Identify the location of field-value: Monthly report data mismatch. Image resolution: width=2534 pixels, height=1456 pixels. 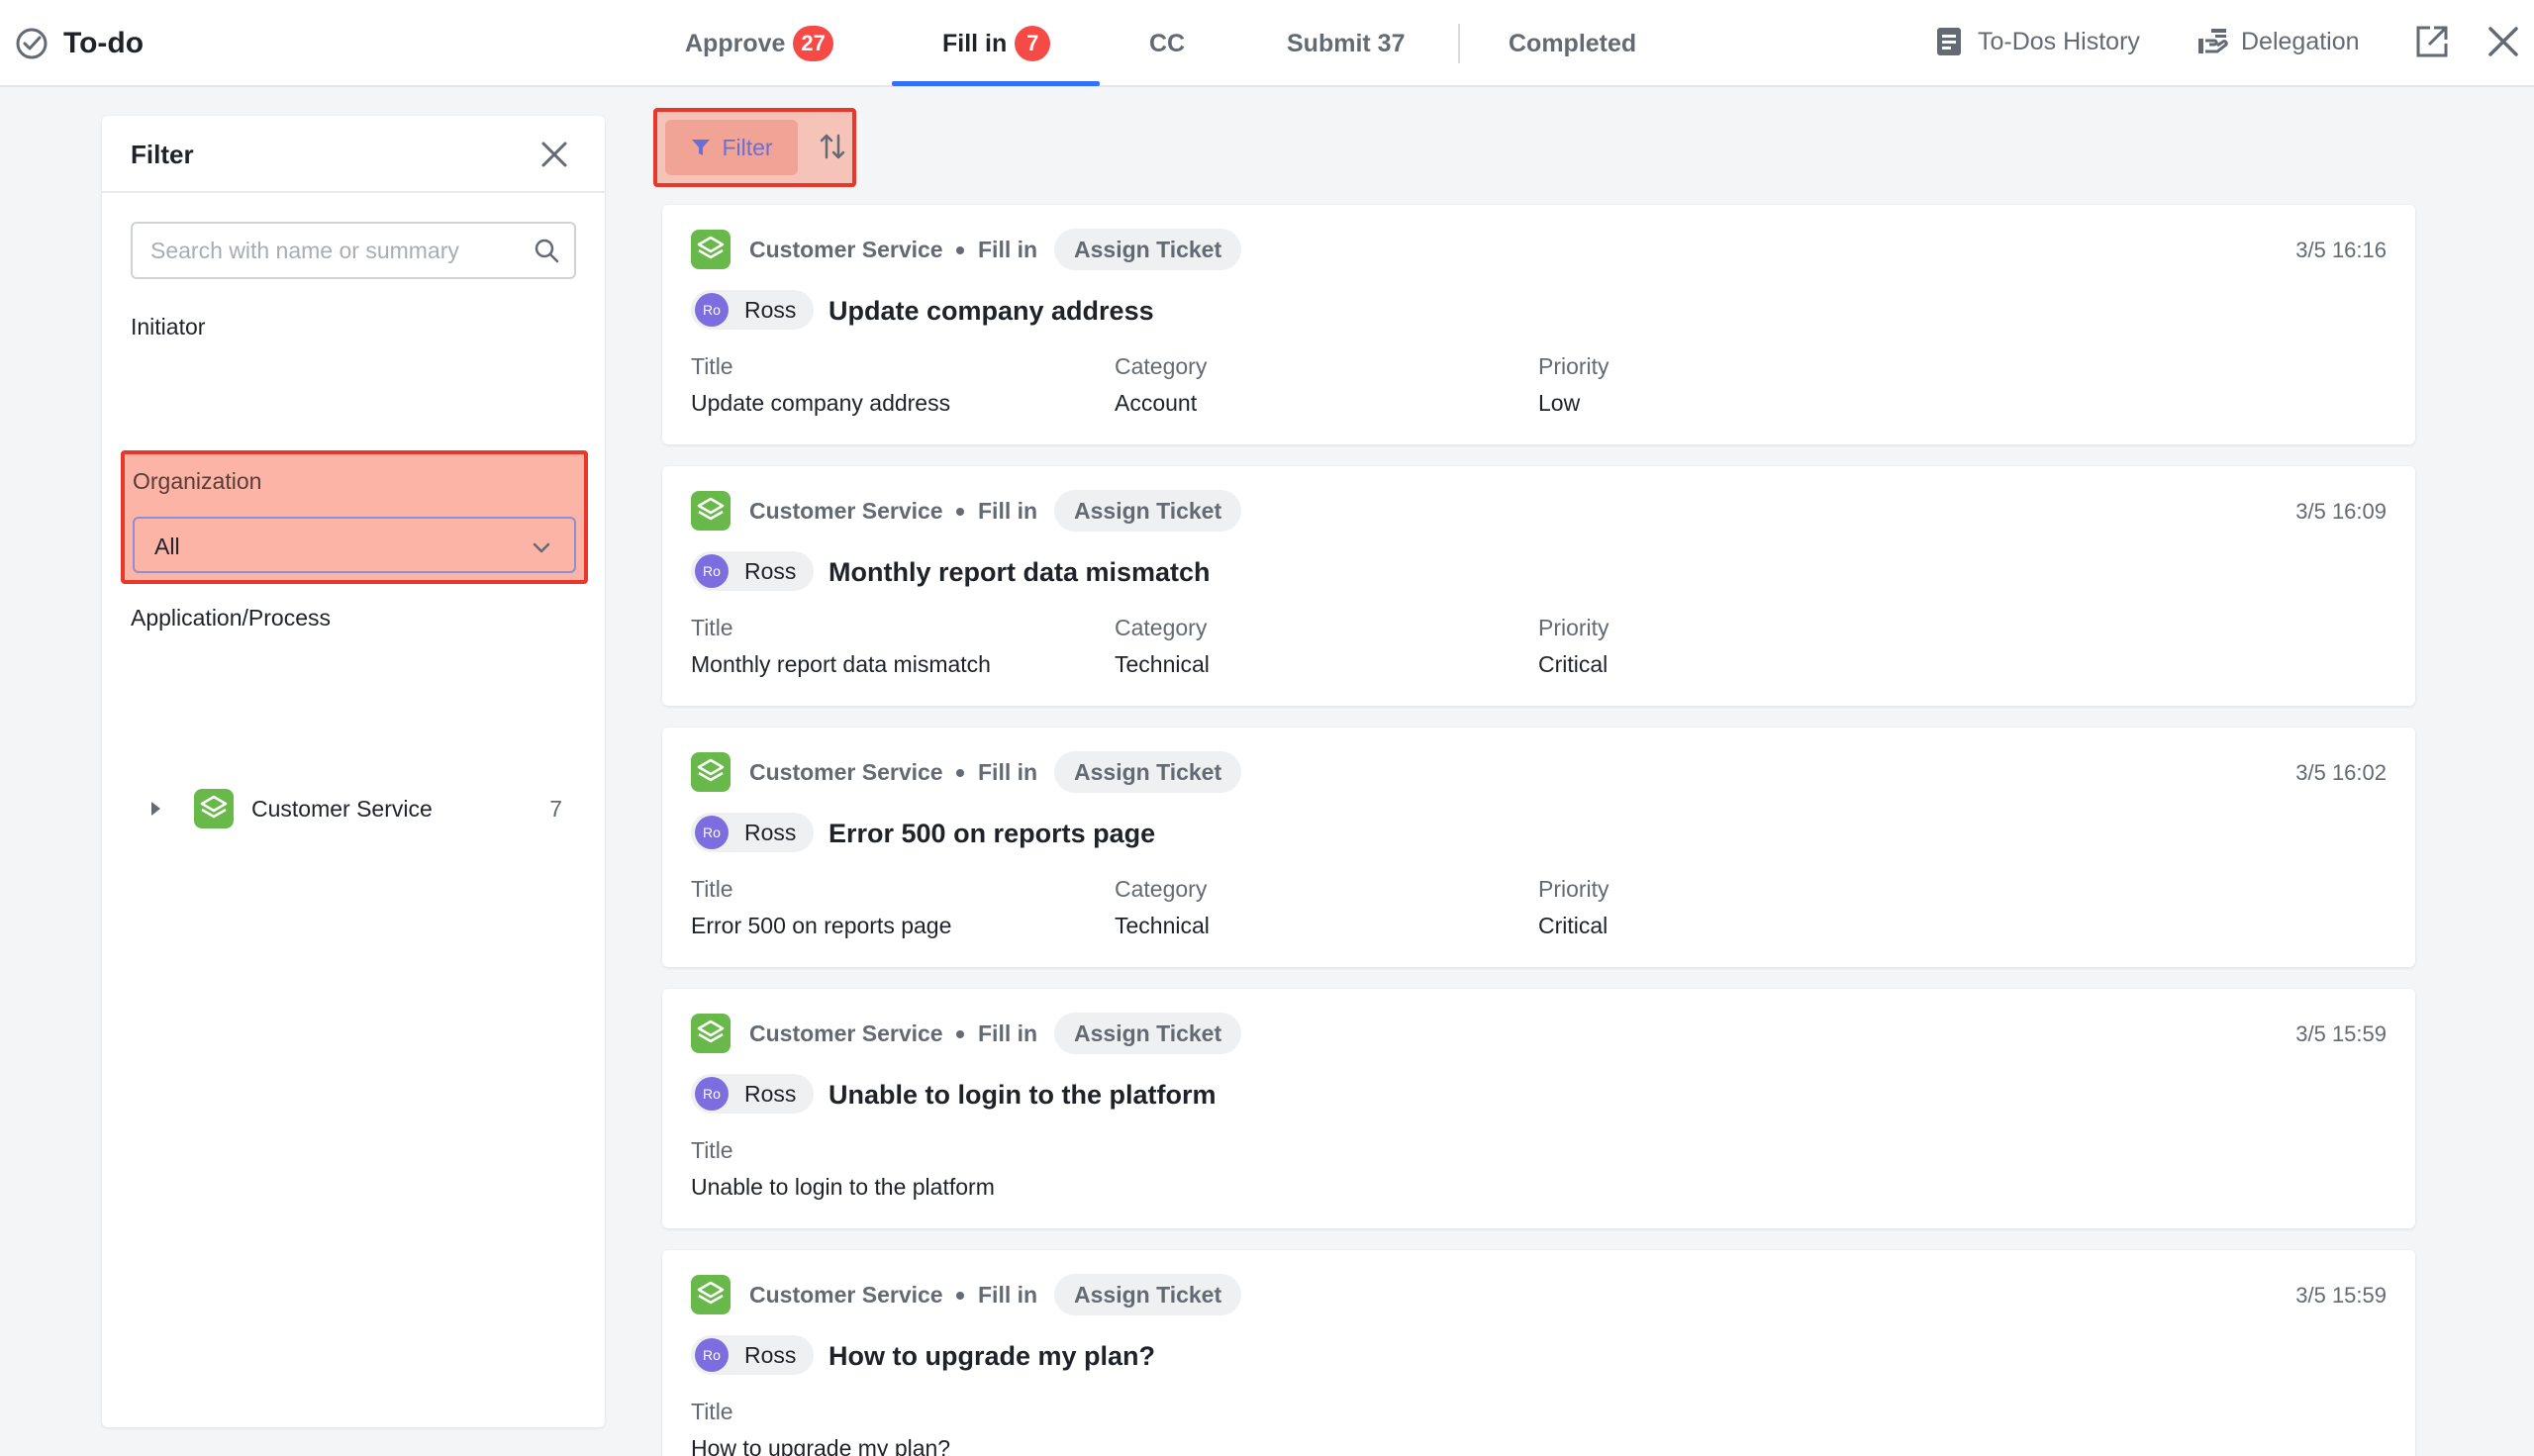
(841, 664).